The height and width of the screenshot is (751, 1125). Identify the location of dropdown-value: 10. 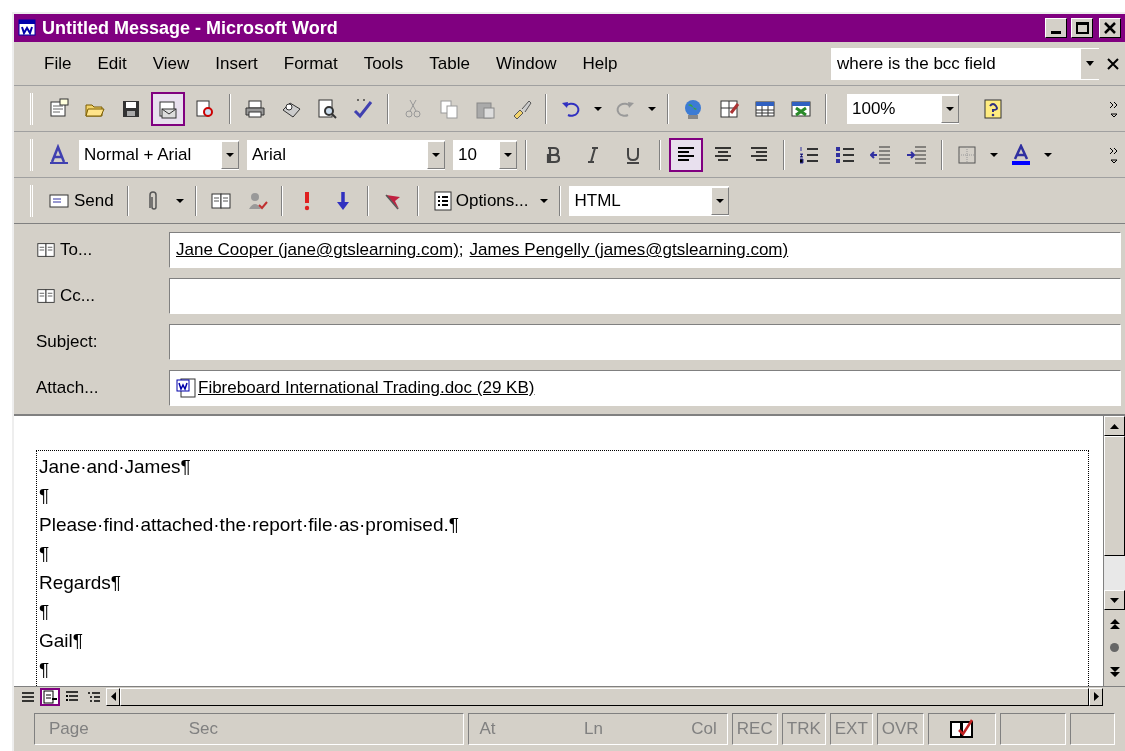
(467, 154).